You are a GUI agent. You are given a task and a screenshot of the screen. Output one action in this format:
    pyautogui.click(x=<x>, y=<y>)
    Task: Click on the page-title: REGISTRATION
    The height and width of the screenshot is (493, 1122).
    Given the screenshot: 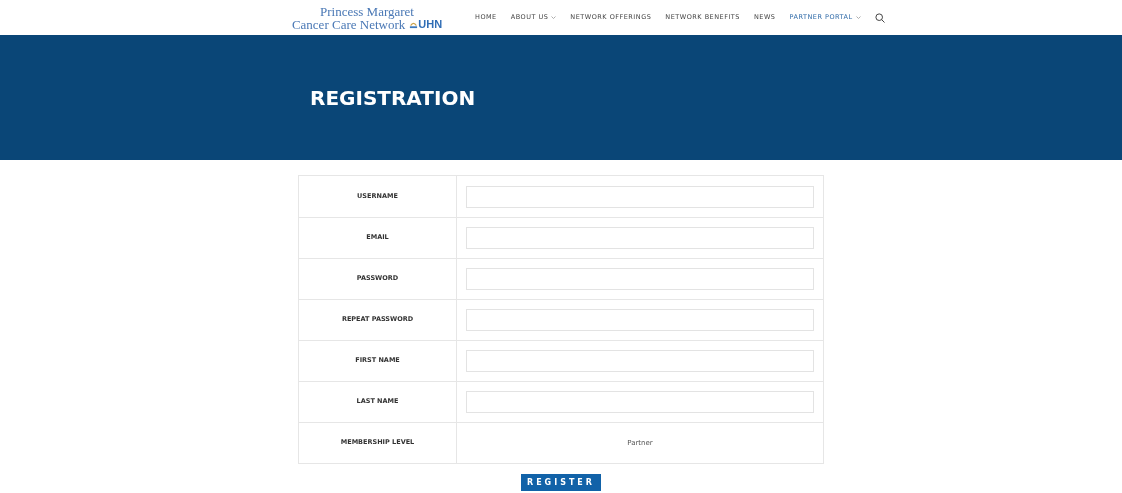 What is the action you would take?
    pyautogui.click(x=393, y=98)
    